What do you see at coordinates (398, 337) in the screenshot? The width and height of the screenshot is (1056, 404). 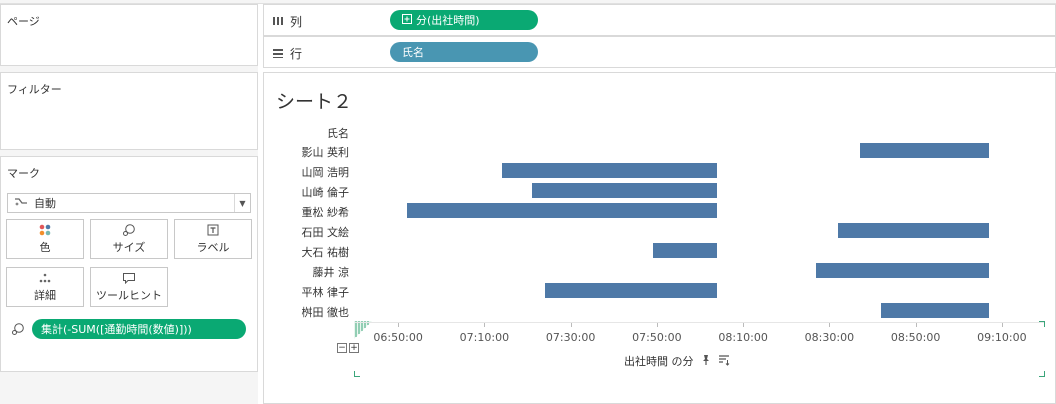 I see `x-tick-label: 06:50:00` at bounding box center [398, 337].